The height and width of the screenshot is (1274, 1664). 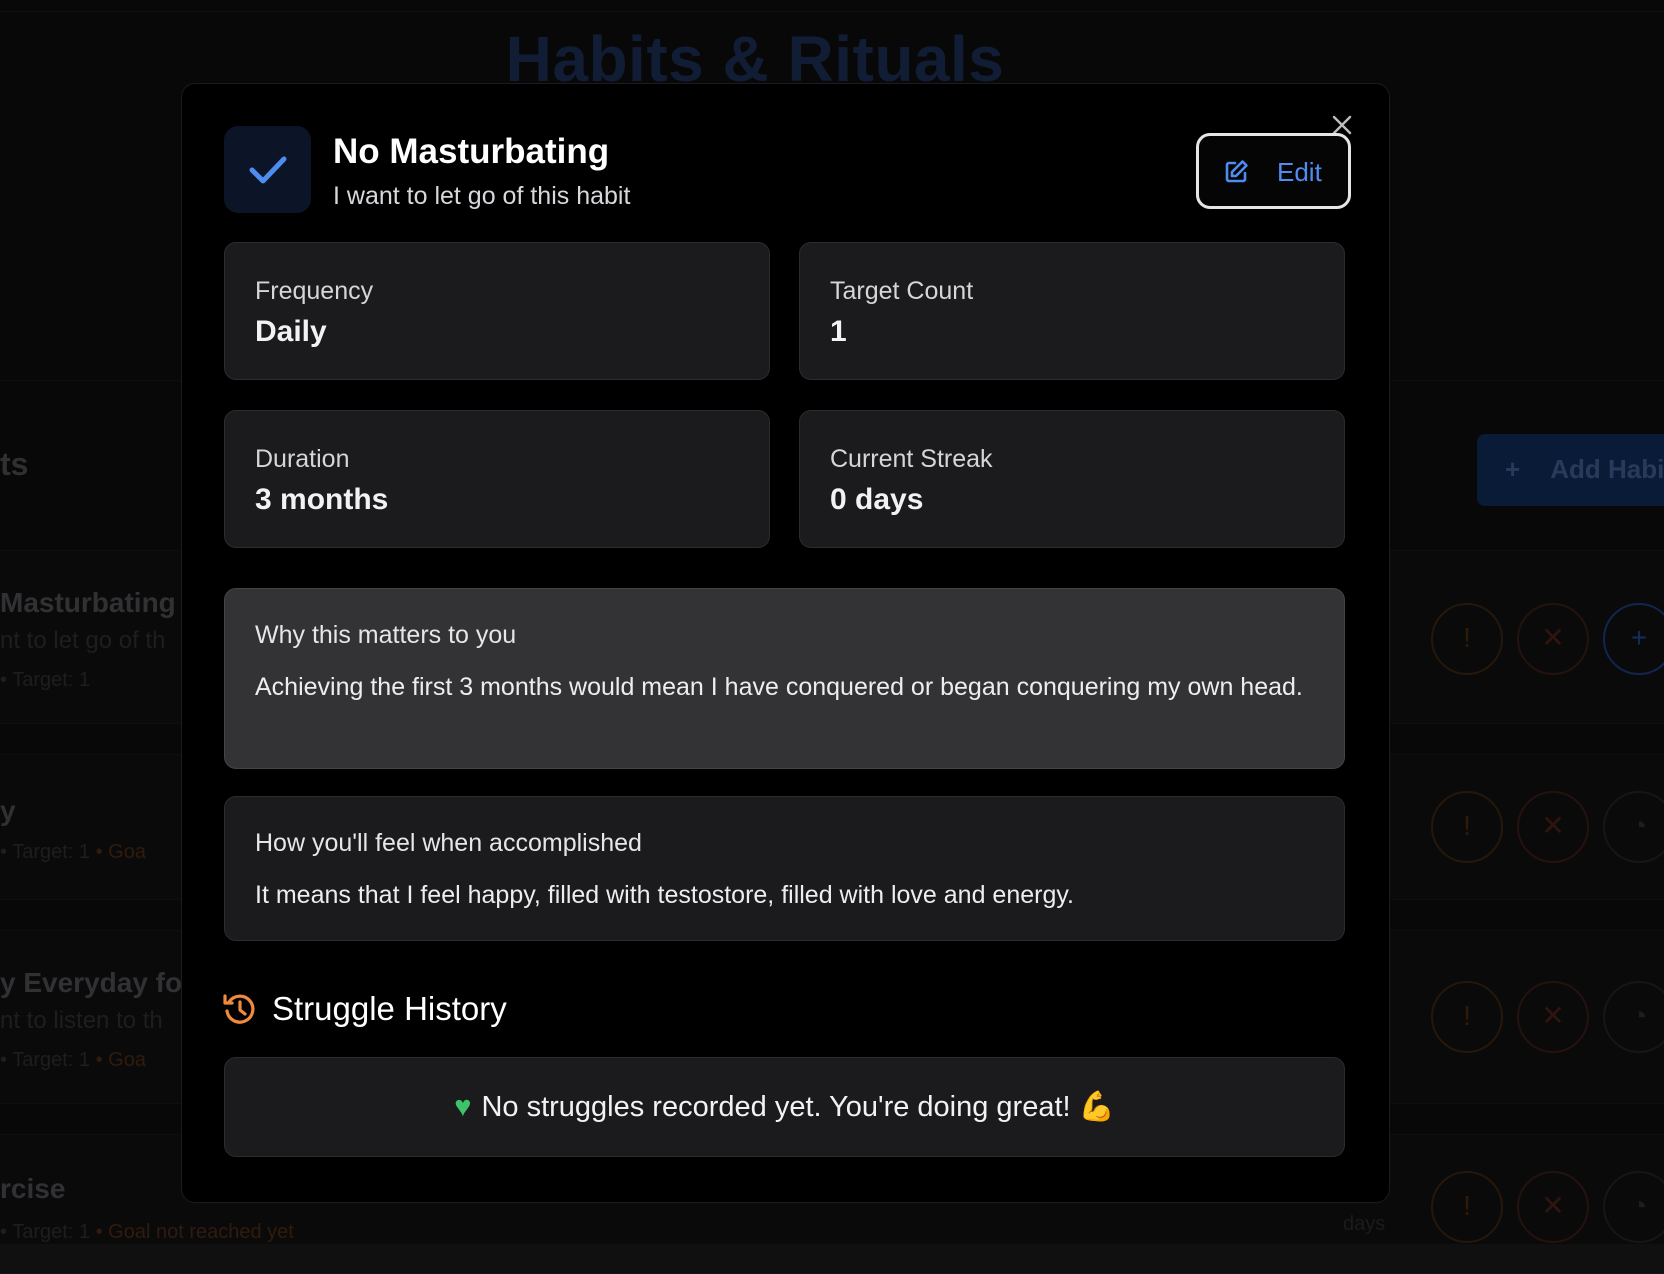 I want to click on struggle-history-title: Struggle History, so click(x=389, y=1008).